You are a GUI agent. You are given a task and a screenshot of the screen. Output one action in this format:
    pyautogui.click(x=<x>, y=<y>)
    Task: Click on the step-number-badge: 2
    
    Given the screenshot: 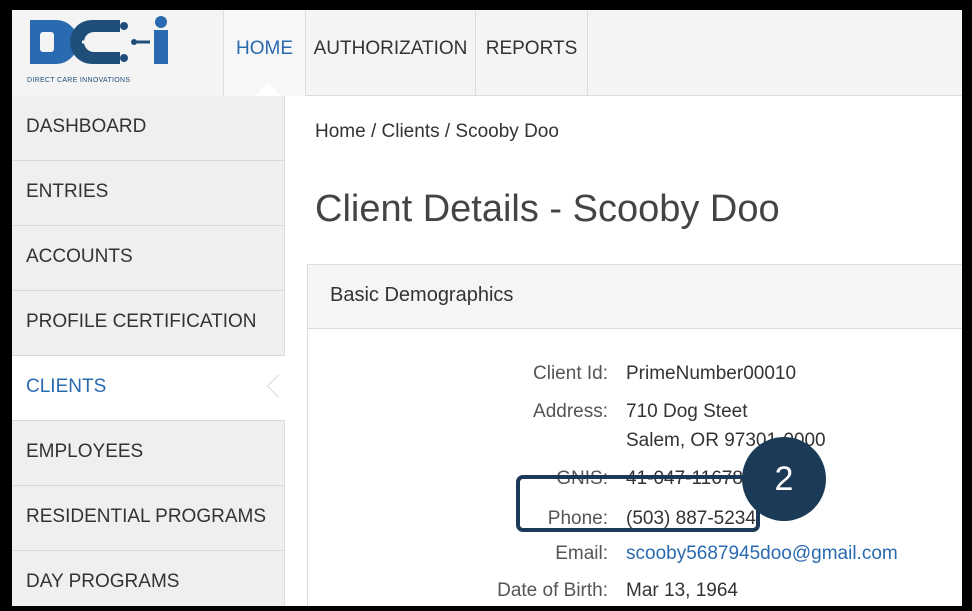 What is the action you would take?
    pyautogui.click(x=784, y=479)
    